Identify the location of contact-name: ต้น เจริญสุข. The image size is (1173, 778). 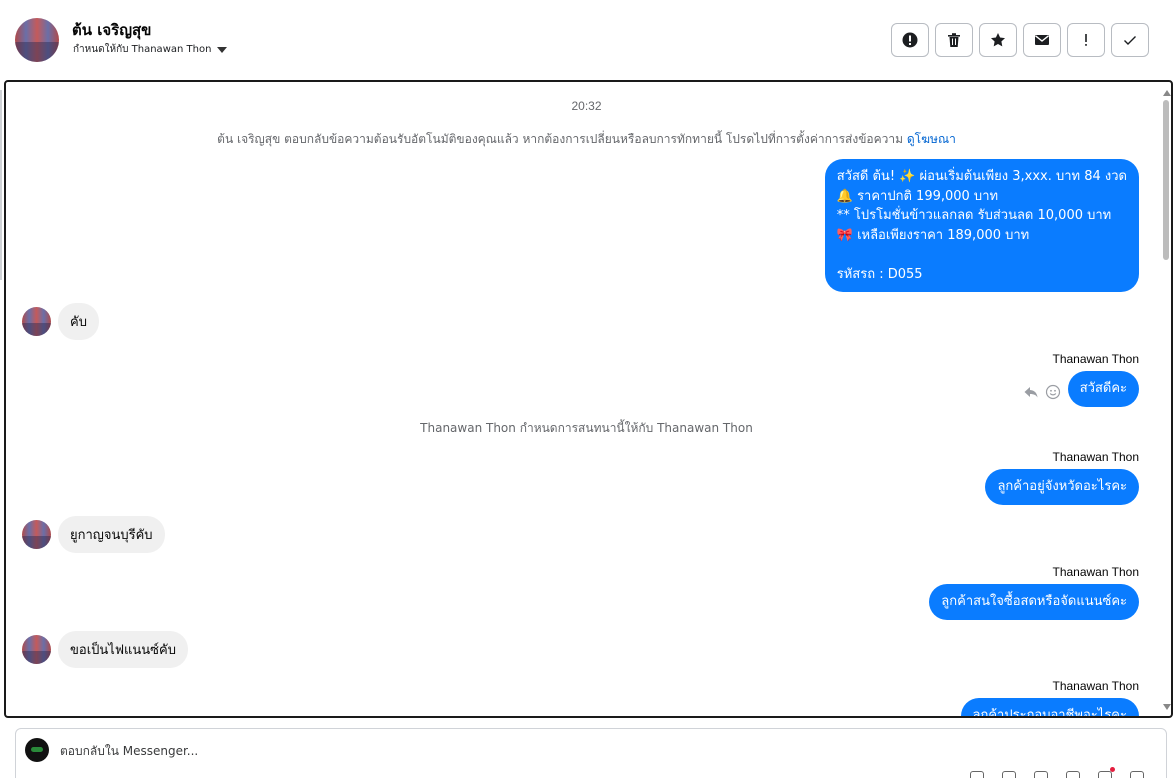
(111, 30).